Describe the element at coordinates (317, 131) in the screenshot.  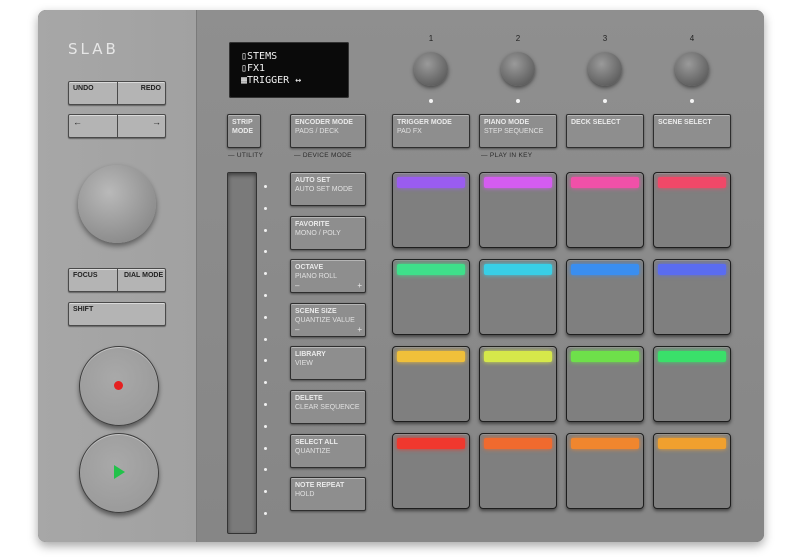
I see `encoder-mode-sub: PADS / DECK` at that location.